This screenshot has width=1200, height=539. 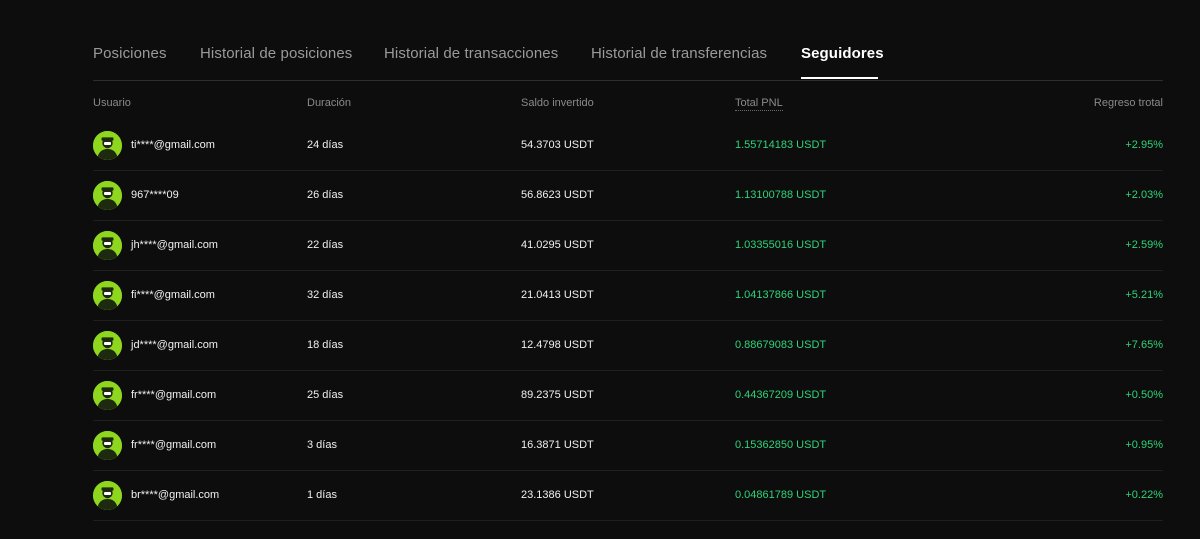 What do you see at coordinates (781, 295) in the screenshot?
I see `cell-pnl: 1.04137866 USDT` at bounding box center [781, 295].